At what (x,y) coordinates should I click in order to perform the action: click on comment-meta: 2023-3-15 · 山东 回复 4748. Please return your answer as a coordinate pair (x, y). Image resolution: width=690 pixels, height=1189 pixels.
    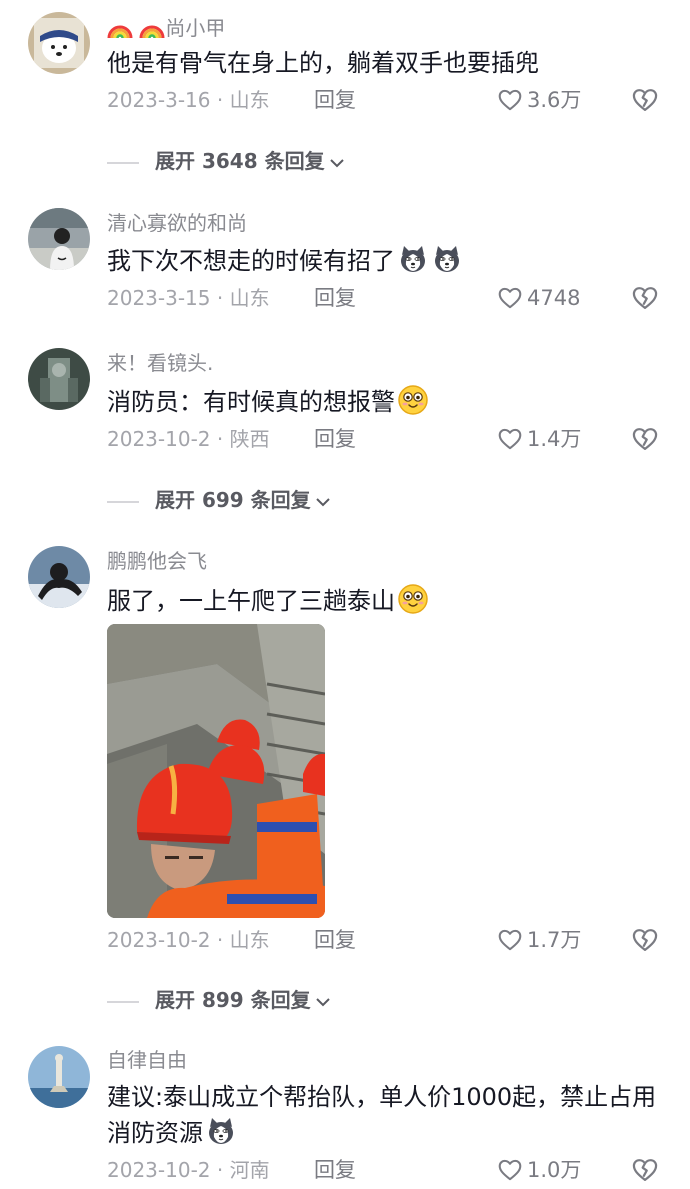
    Looking at the image, I should click on (398, 298).